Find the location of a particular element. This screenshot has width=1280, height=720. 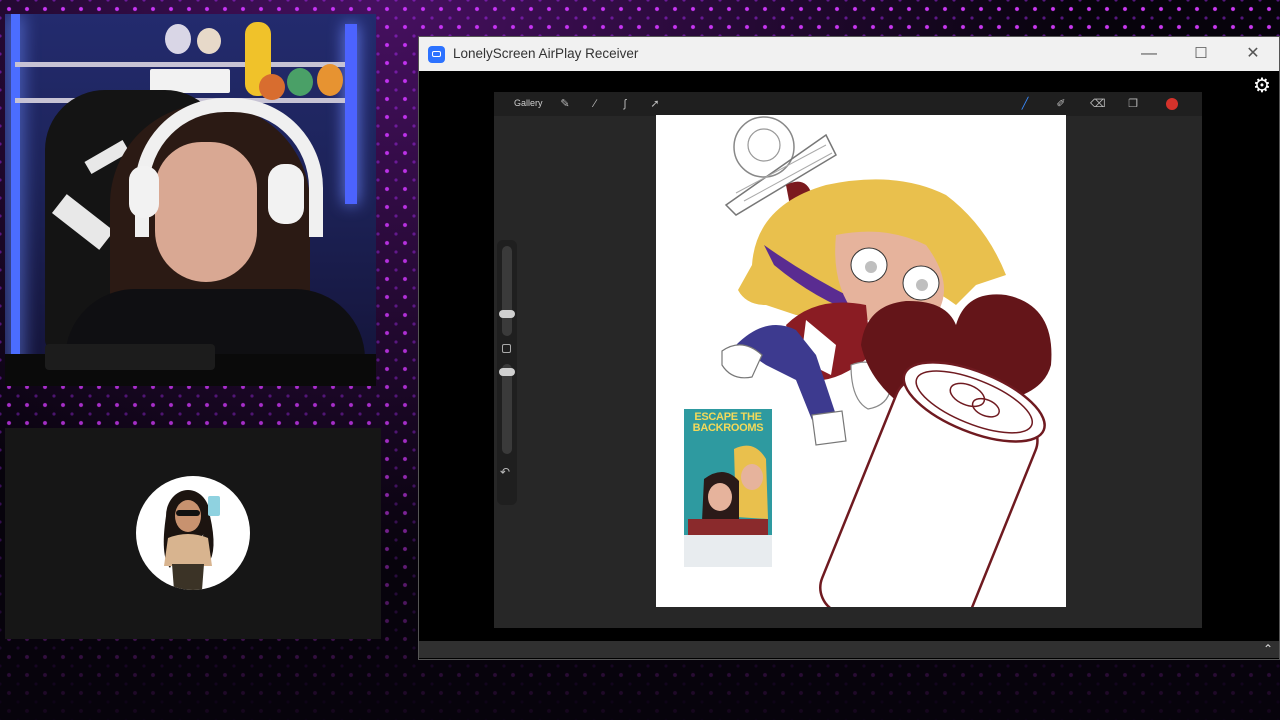

procreate-sidebar: ↶ is located at coordinates (507, 372).